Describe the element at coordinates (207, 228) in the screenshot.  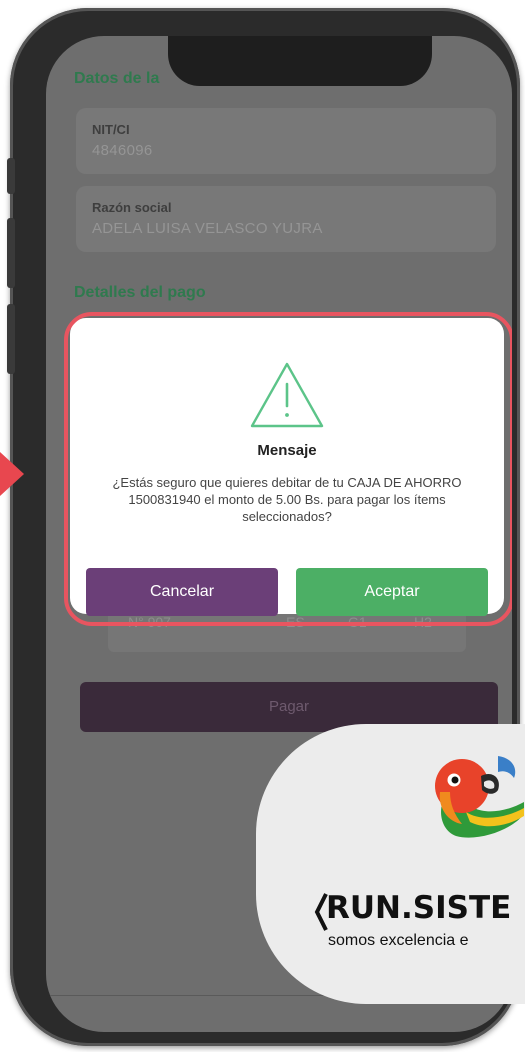
I see `razon-social-value: ADELA LUISA VELASCO YUJRA` at that location.